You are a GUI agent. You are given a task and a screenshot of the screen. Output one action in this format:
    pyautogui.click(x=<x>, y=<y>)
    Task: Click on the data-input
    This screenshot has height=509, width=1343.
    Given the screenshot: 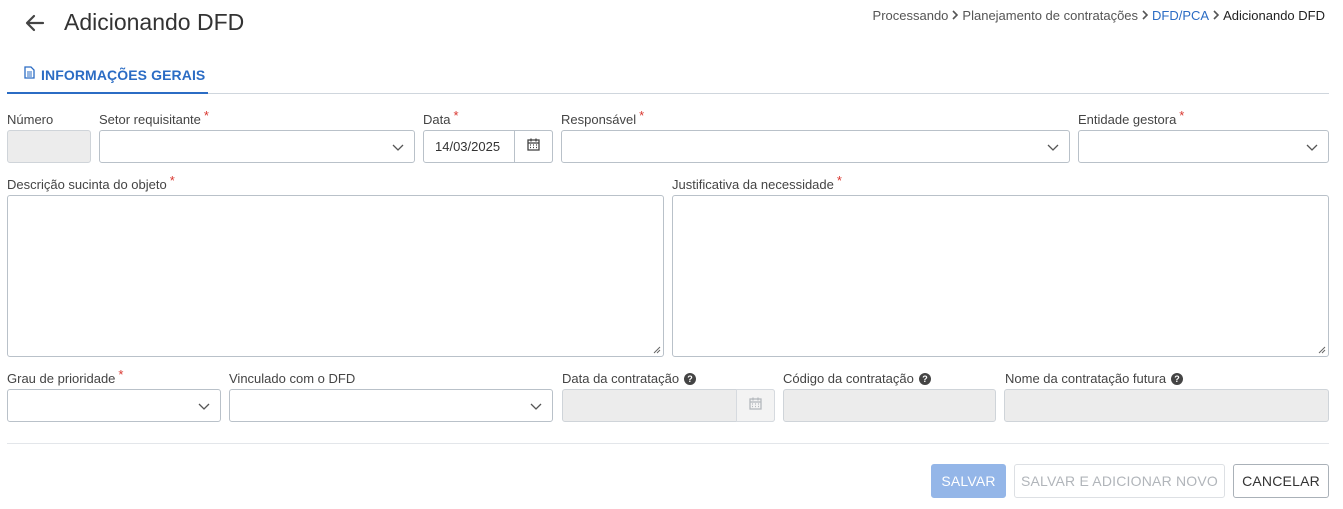 What is the action you would take?
    pyautogui.click(x=469, y=146)
    